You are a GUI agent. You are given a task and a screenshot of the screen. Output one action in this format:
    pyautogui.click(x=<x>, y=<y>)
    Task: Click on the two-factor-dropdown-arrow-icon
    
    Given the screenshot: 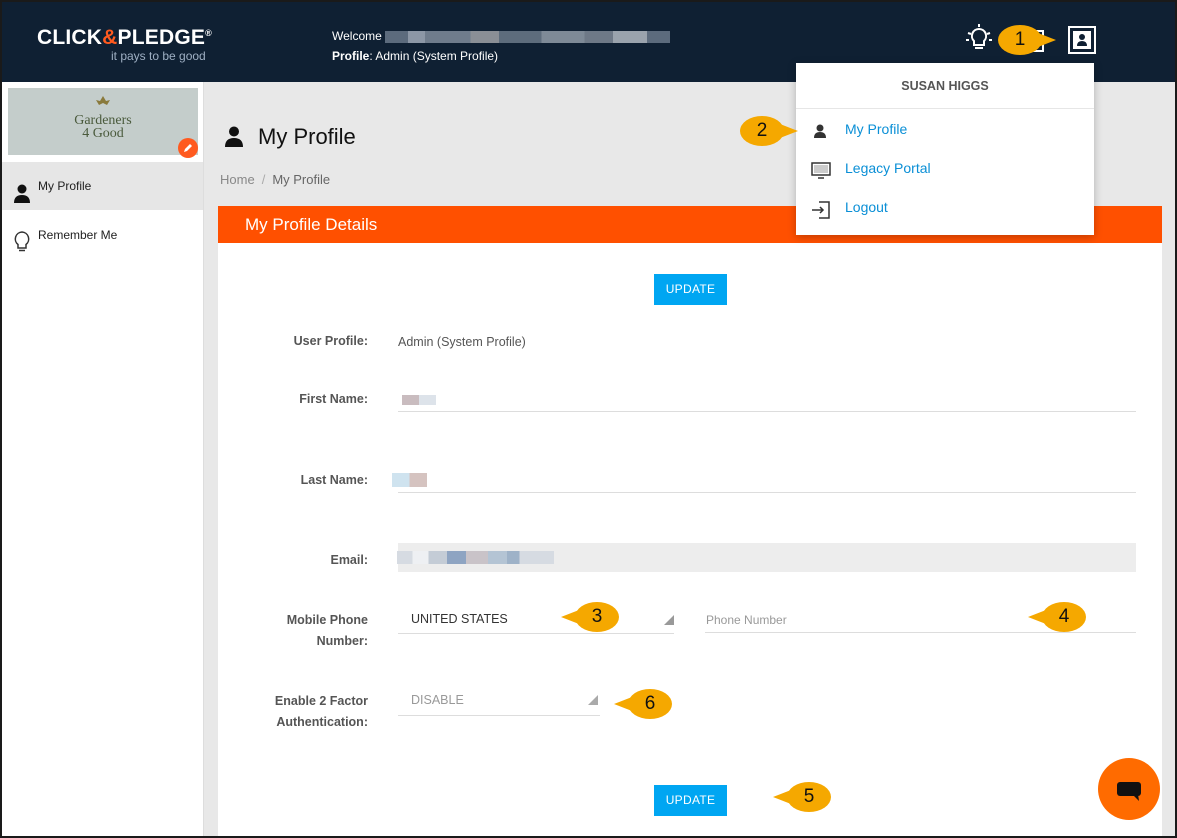 What is the action you would take?
    pyautogui.click(x=593, y=700)
    